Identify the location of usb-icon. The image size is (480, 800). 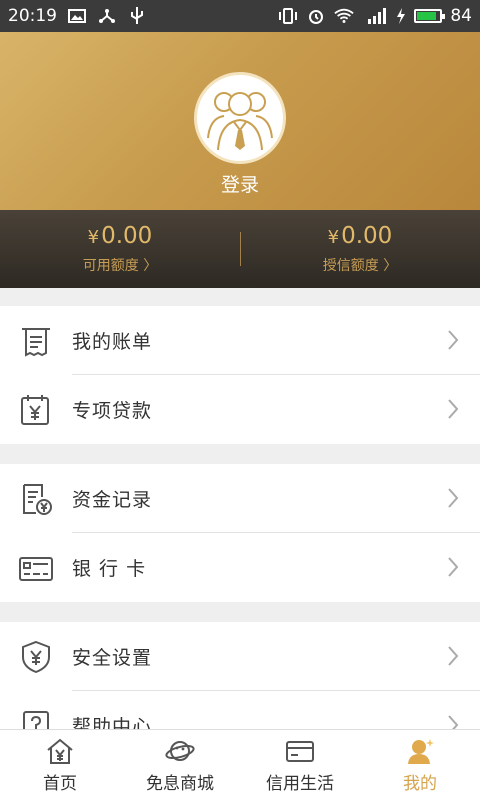
(137, 16).